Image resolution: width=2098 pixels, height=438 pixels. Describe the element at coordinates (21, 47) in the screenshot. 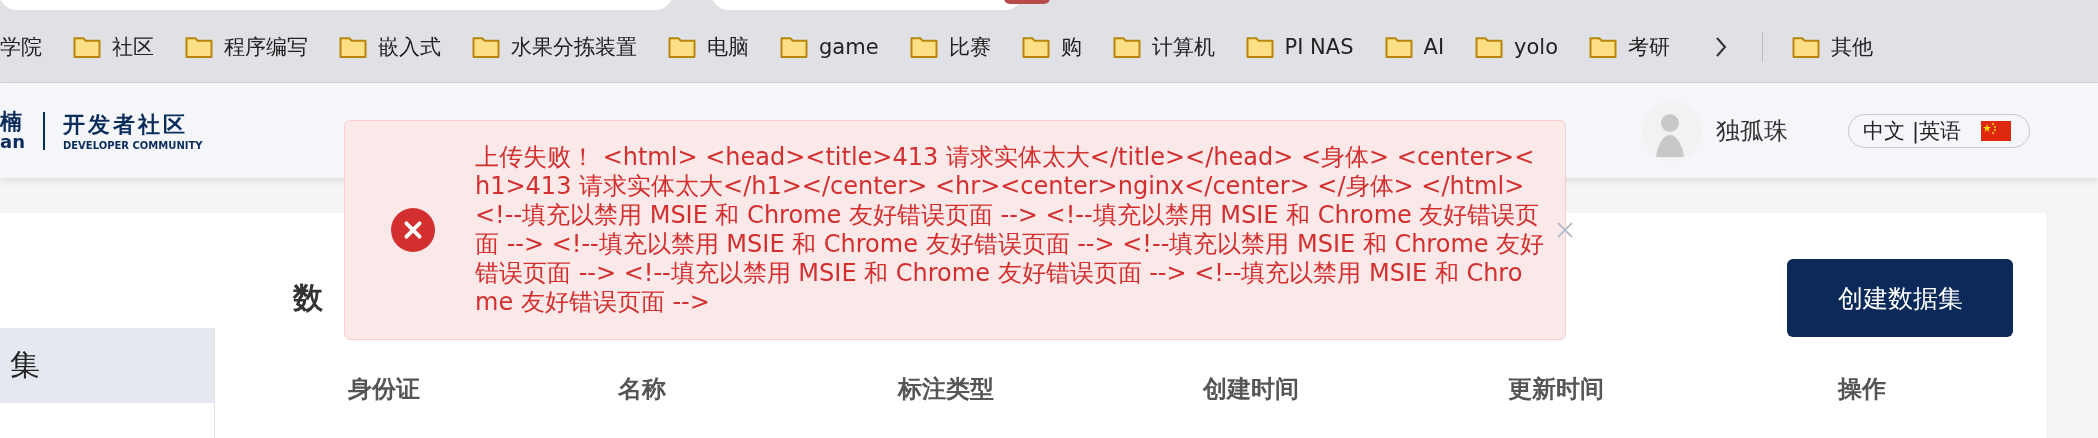

I see `bookmark: 学院` at that location.